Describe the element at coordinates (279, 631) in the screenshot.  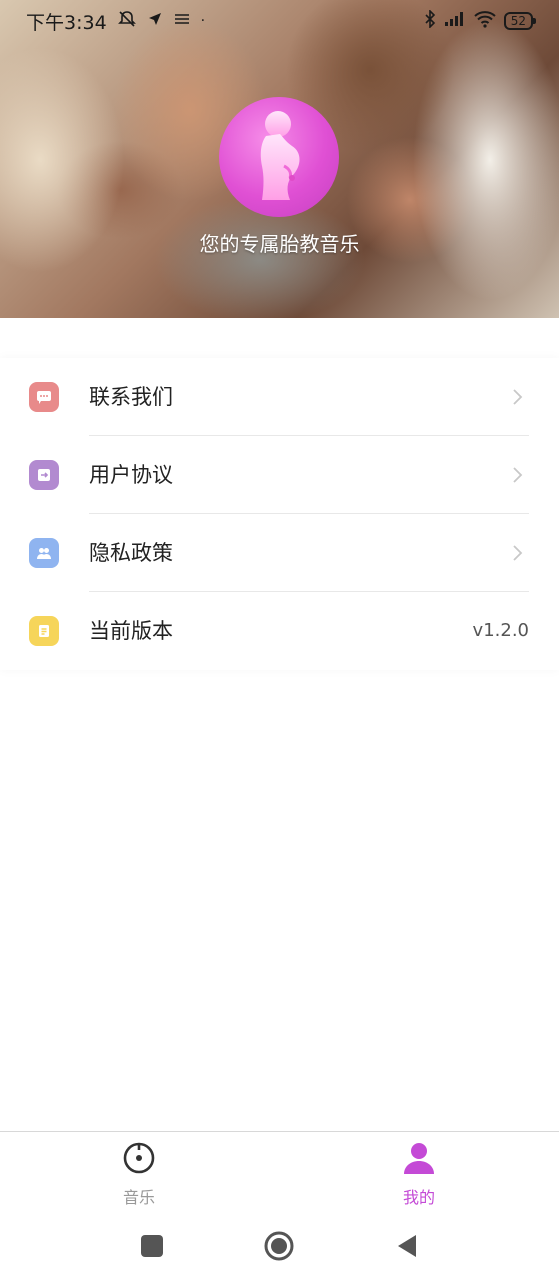
I see `menu-item-current-version: 当前版本 v1.2.0` at that location.